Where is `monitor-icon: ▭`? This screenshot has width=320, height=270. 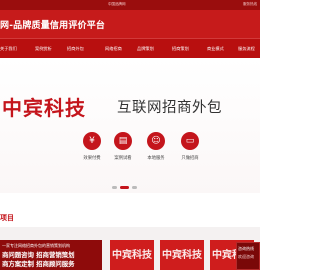 monitor-icon: ▭ is located at coordinates (190, 141).